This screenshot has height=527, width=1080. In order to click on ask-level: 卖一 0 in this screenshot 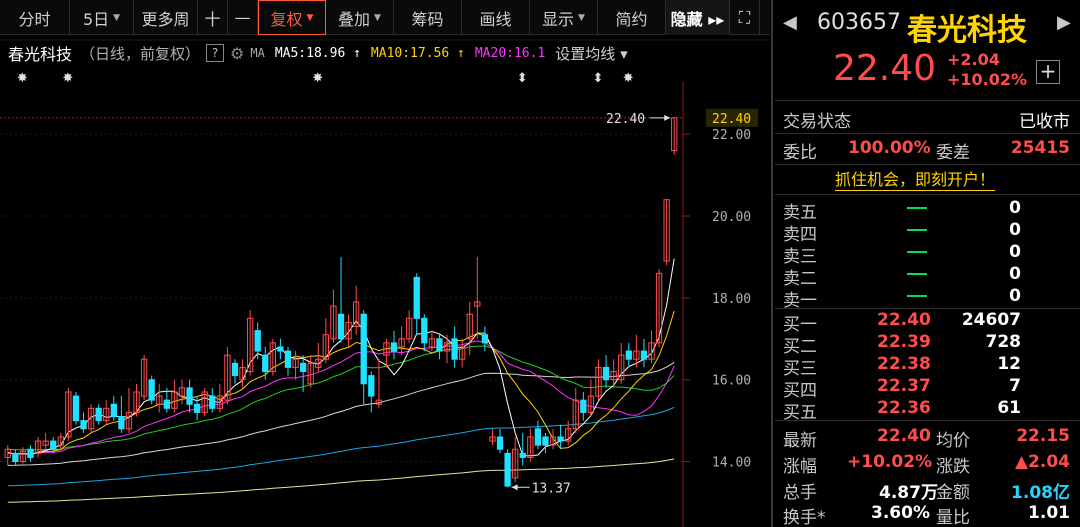, I will do `click(923, 298)`.